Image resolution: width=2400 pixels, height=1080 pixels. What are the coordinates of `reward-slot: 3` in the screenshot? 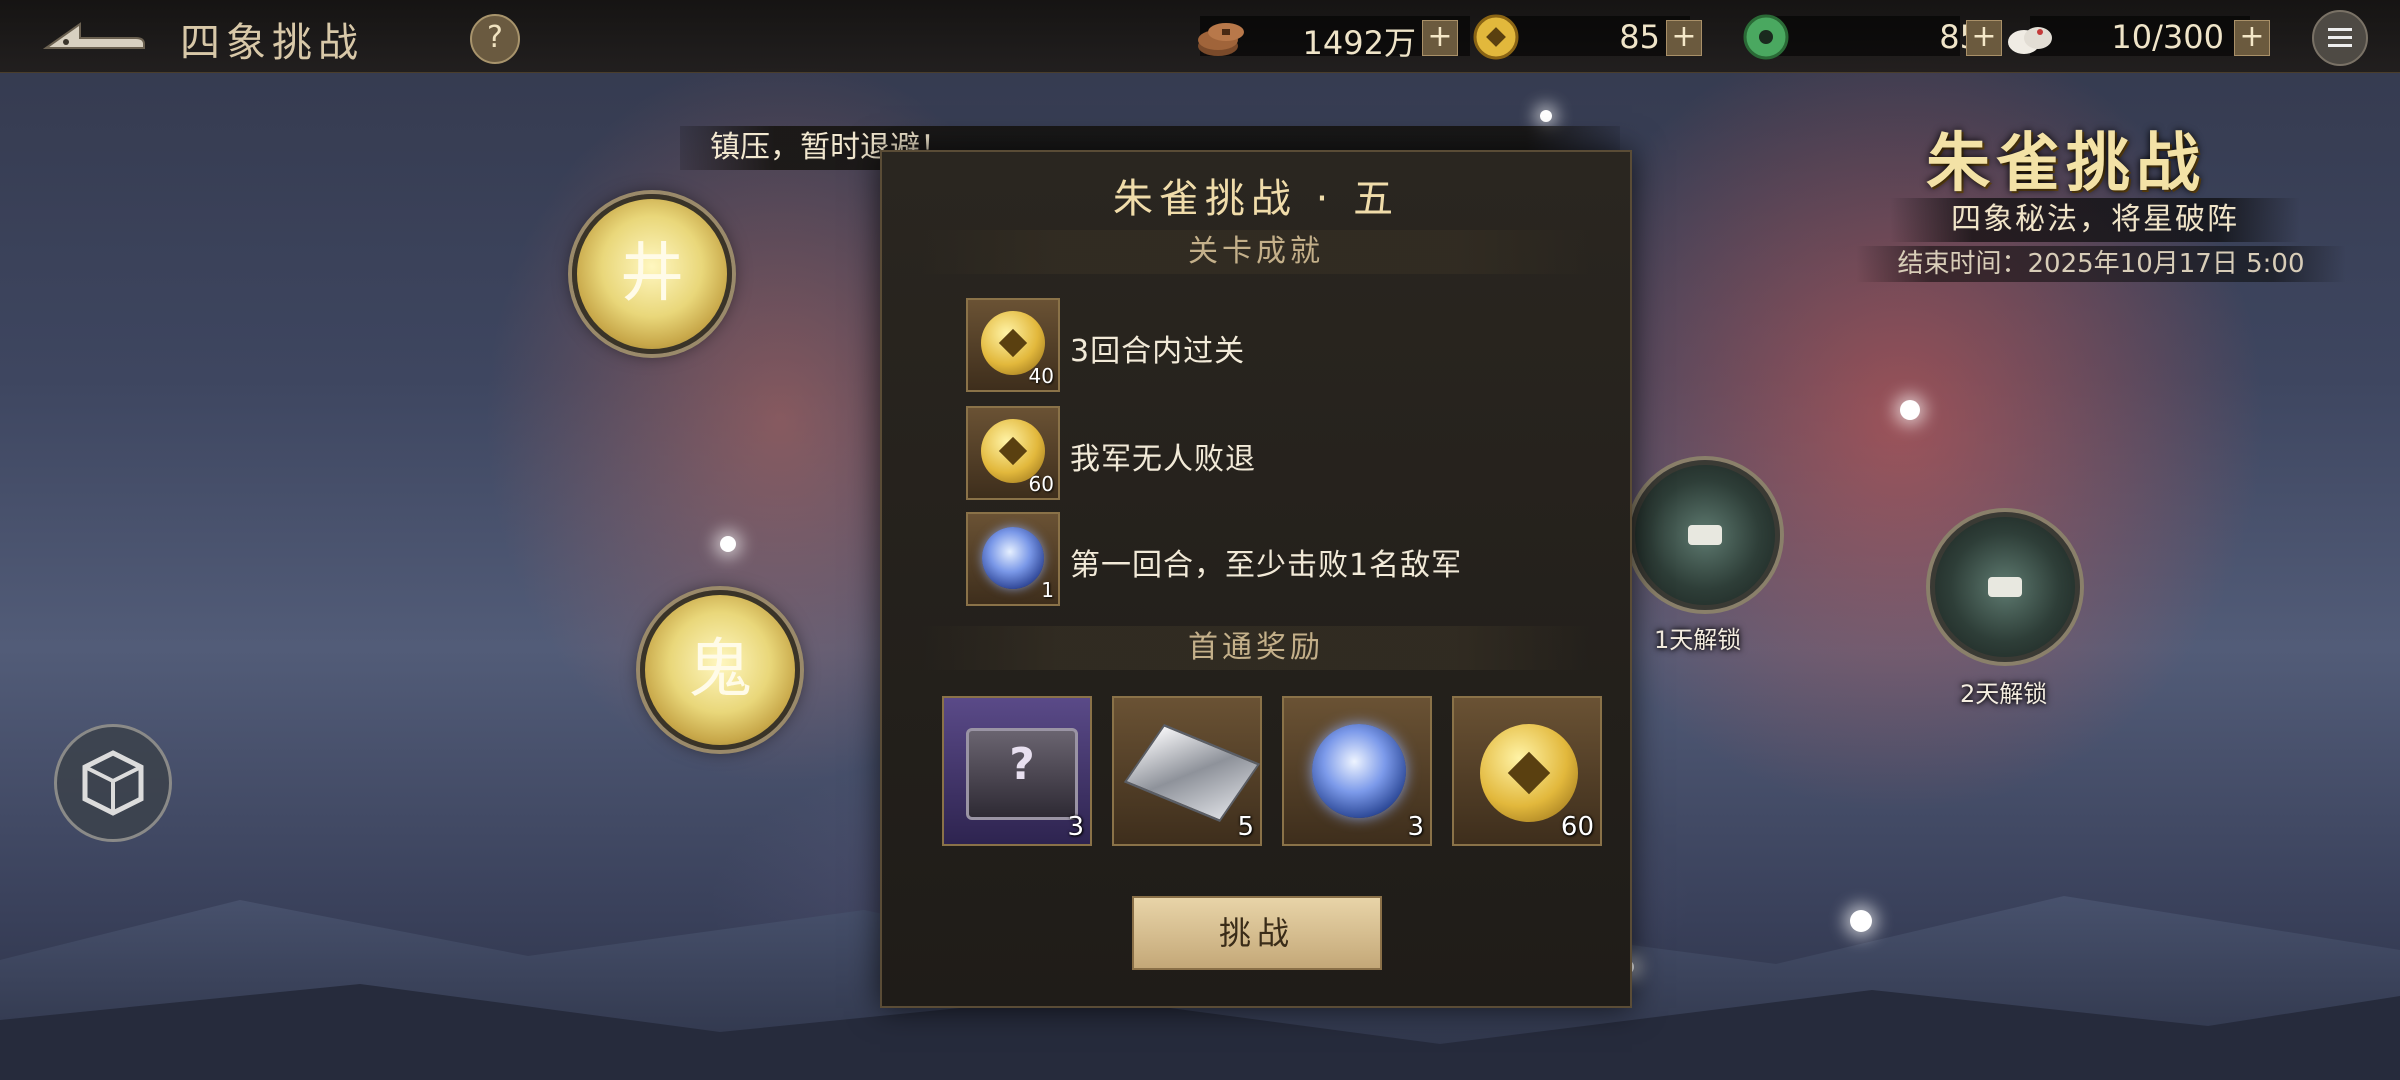 It's located at (1357, 771).